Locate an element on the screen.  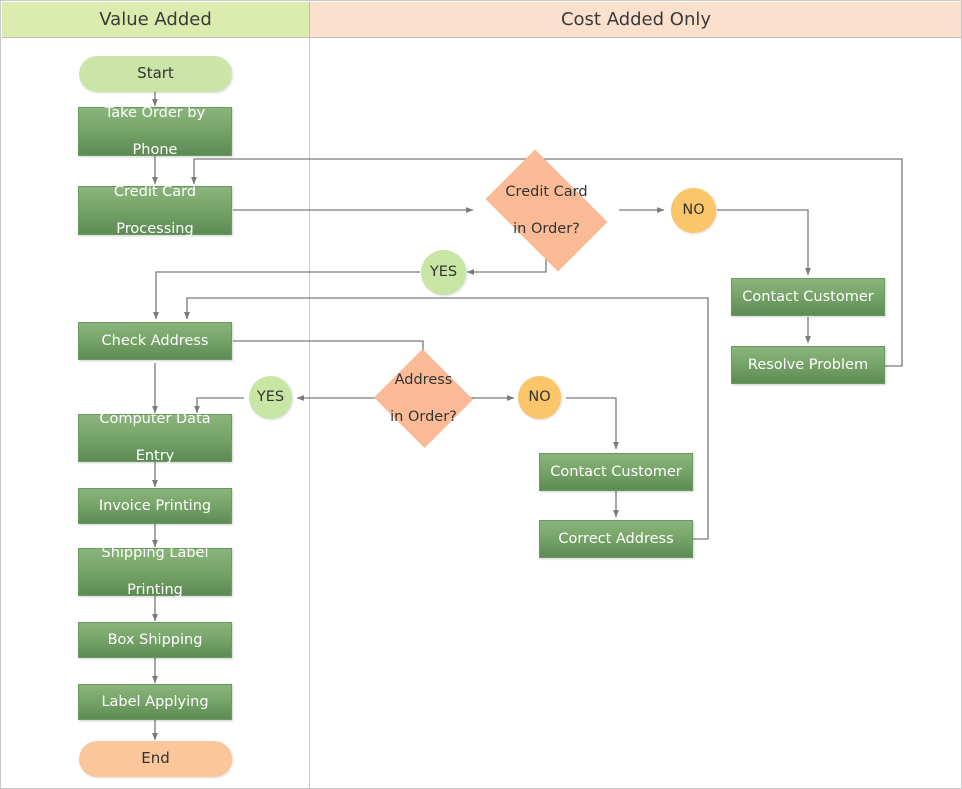
node-end: End is located at coordinates (155, 759).